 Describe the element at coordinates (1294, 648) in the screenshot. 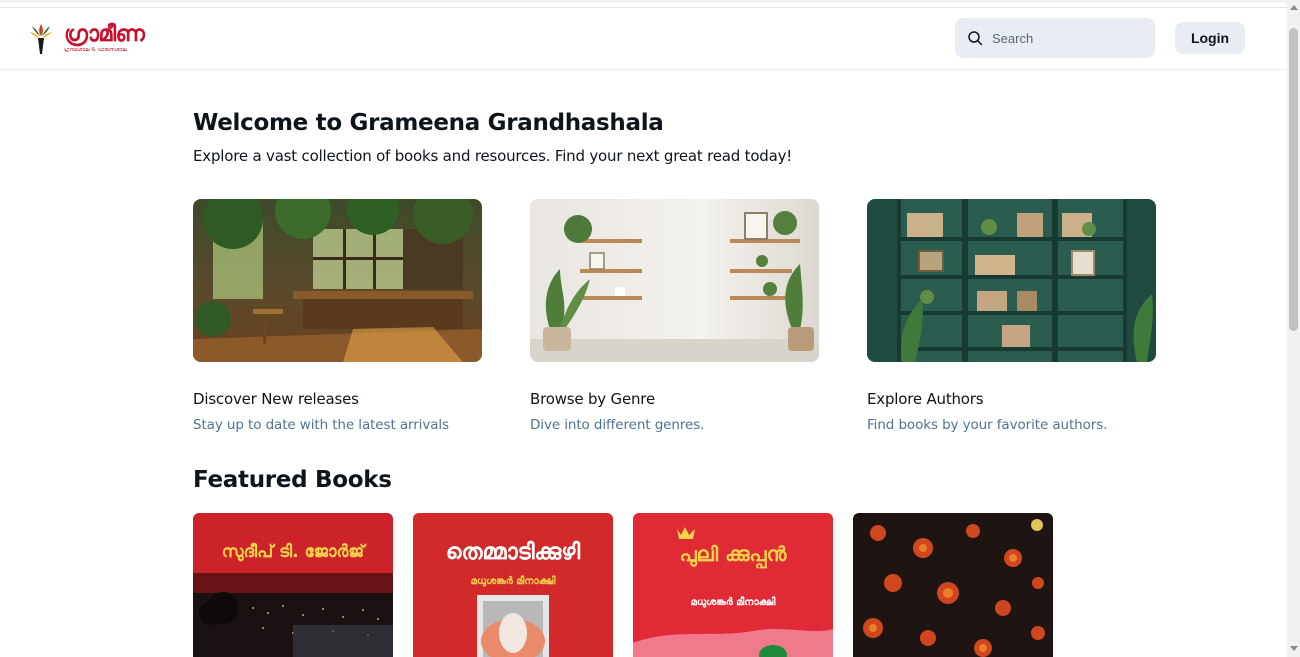

I see `scroll-down-arrow-icon` at that location.